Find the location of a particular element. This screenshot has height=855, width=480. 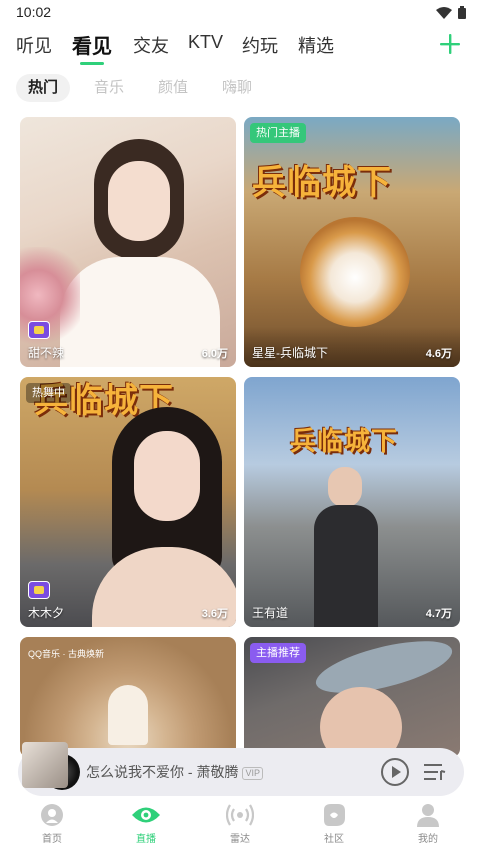

card-name: 王有道 is located at coordinates (270, 613).